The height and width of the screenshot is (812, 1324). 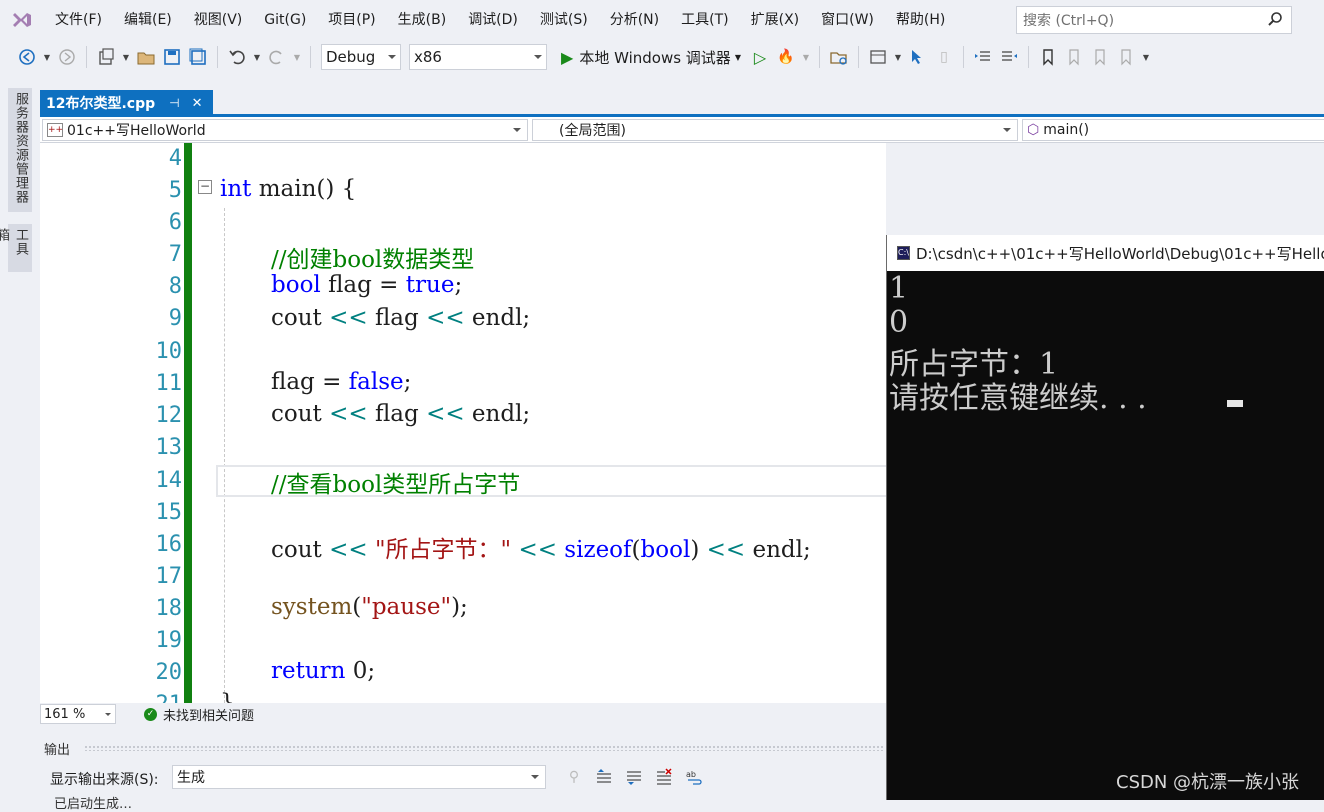 I want to click on watermark: CSDN @杭漂一族小张, so click(x=1208, y=782).